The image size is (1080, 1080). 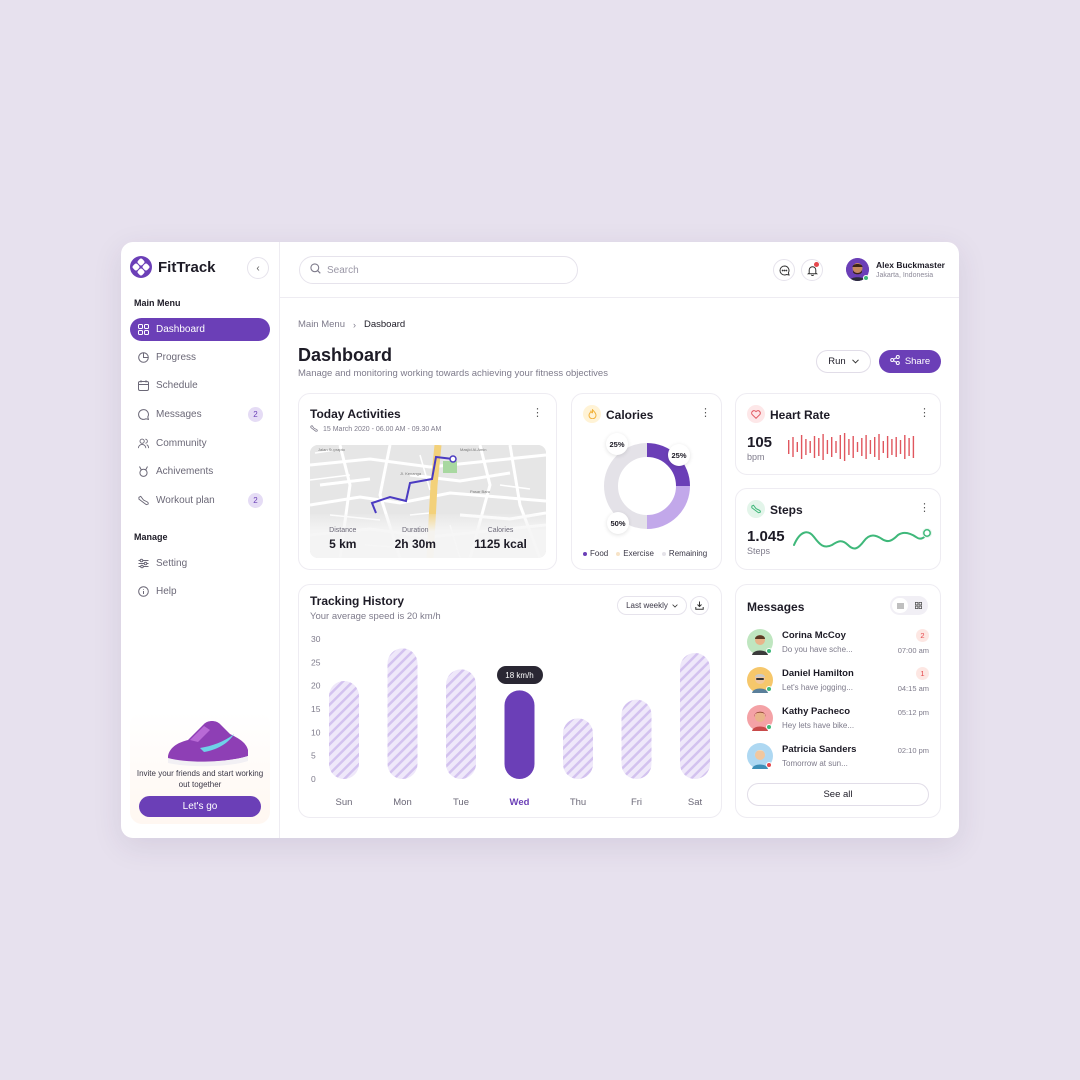 What do you see at coordinates (900, 605) in the screenshot?
I see `list-view-icon` at bounding box center [900, 605].